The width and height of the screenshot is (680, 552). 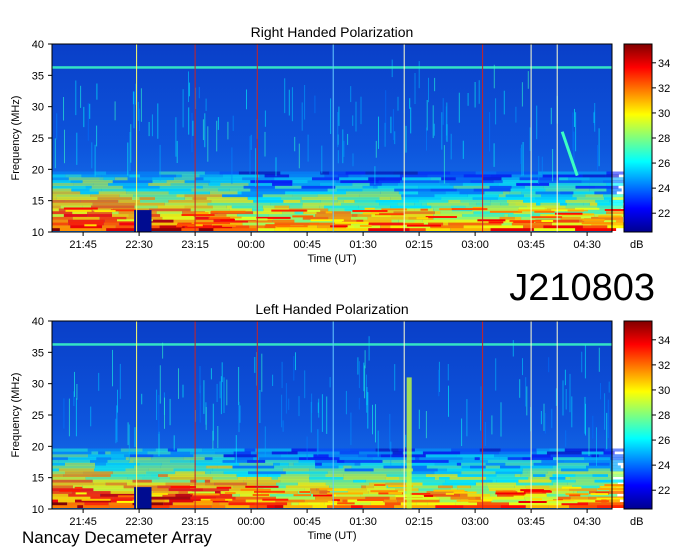 What do you see at coordinates (38, 479) in the screenshot?
I see `y-tick-label: 15` at bounding box center [38, 479].